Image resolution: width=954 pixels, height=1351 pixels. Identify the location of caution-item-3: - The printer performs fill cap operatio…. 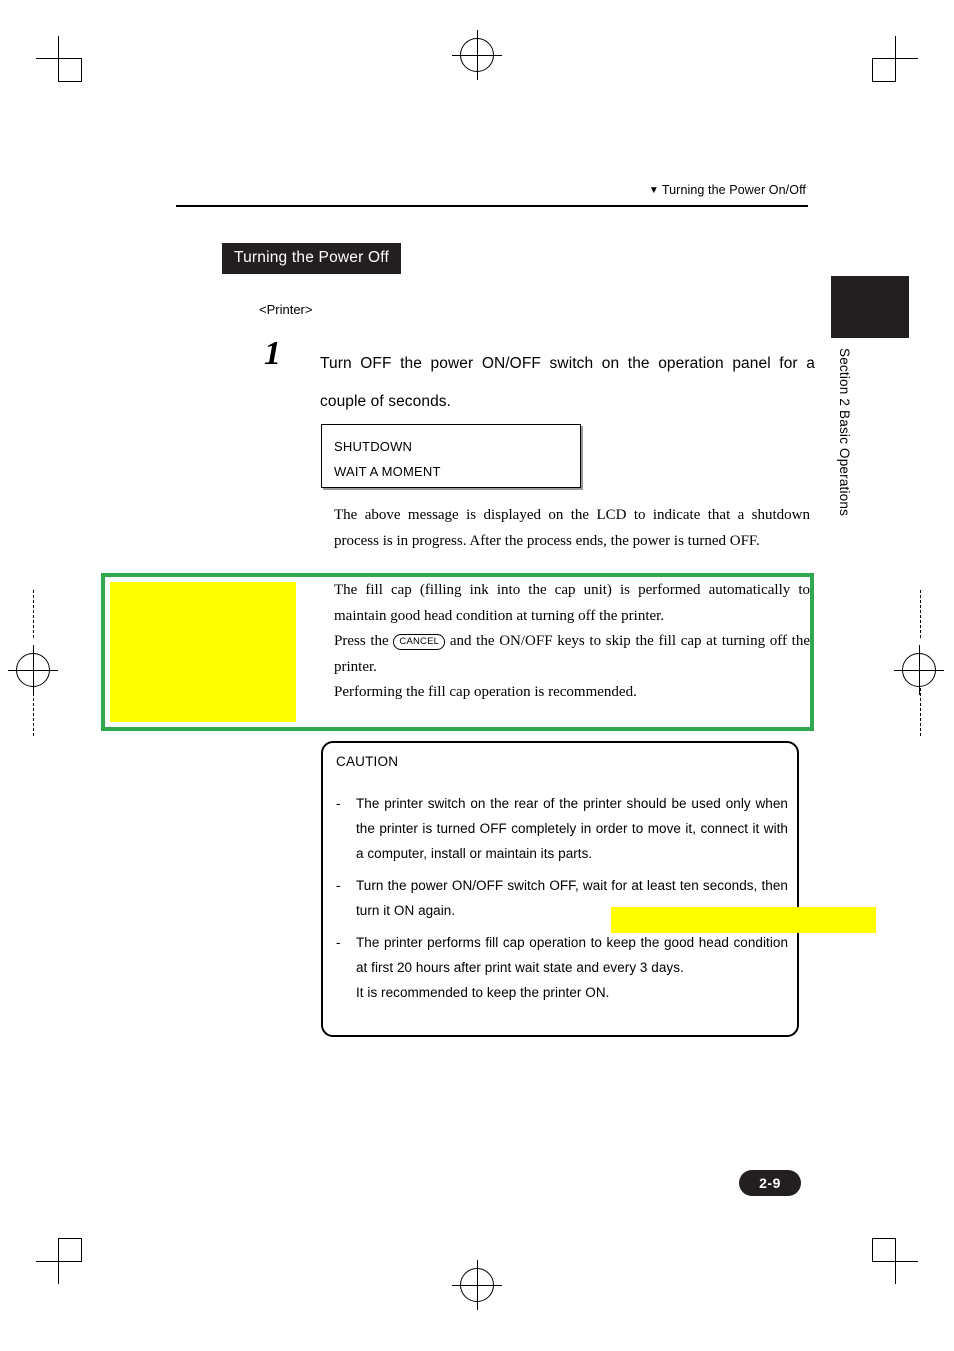
(562, 967).